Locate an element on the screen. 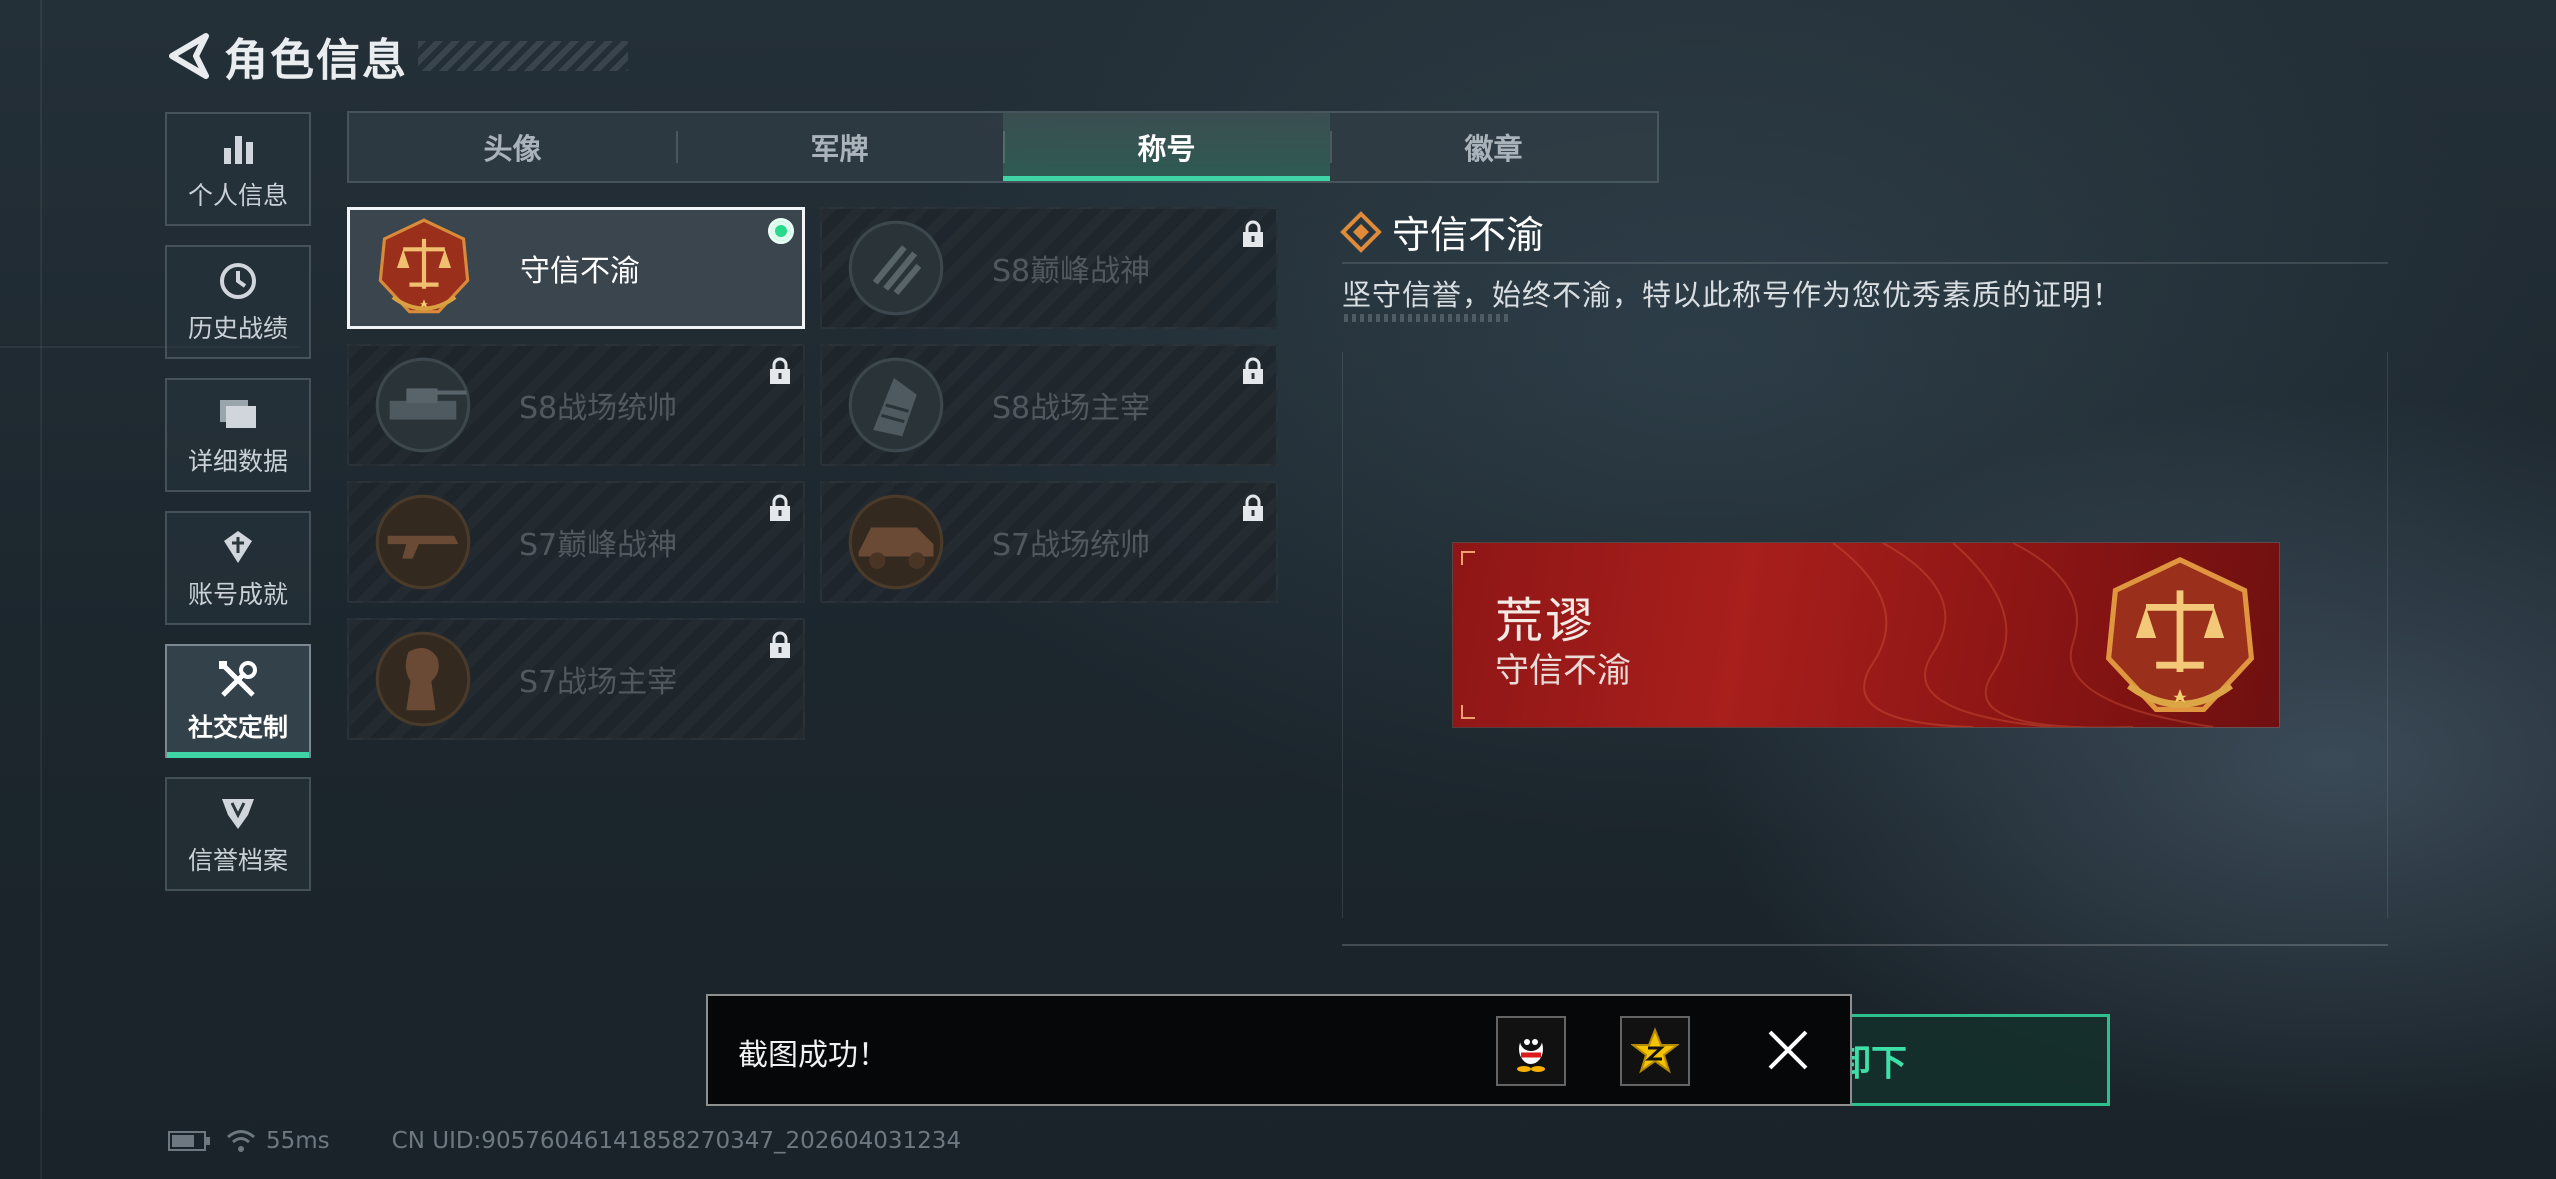 The height and width of the screenshot is (1179, 2556). s8-peak-emblem-icon is located at coordinates (896, 268).